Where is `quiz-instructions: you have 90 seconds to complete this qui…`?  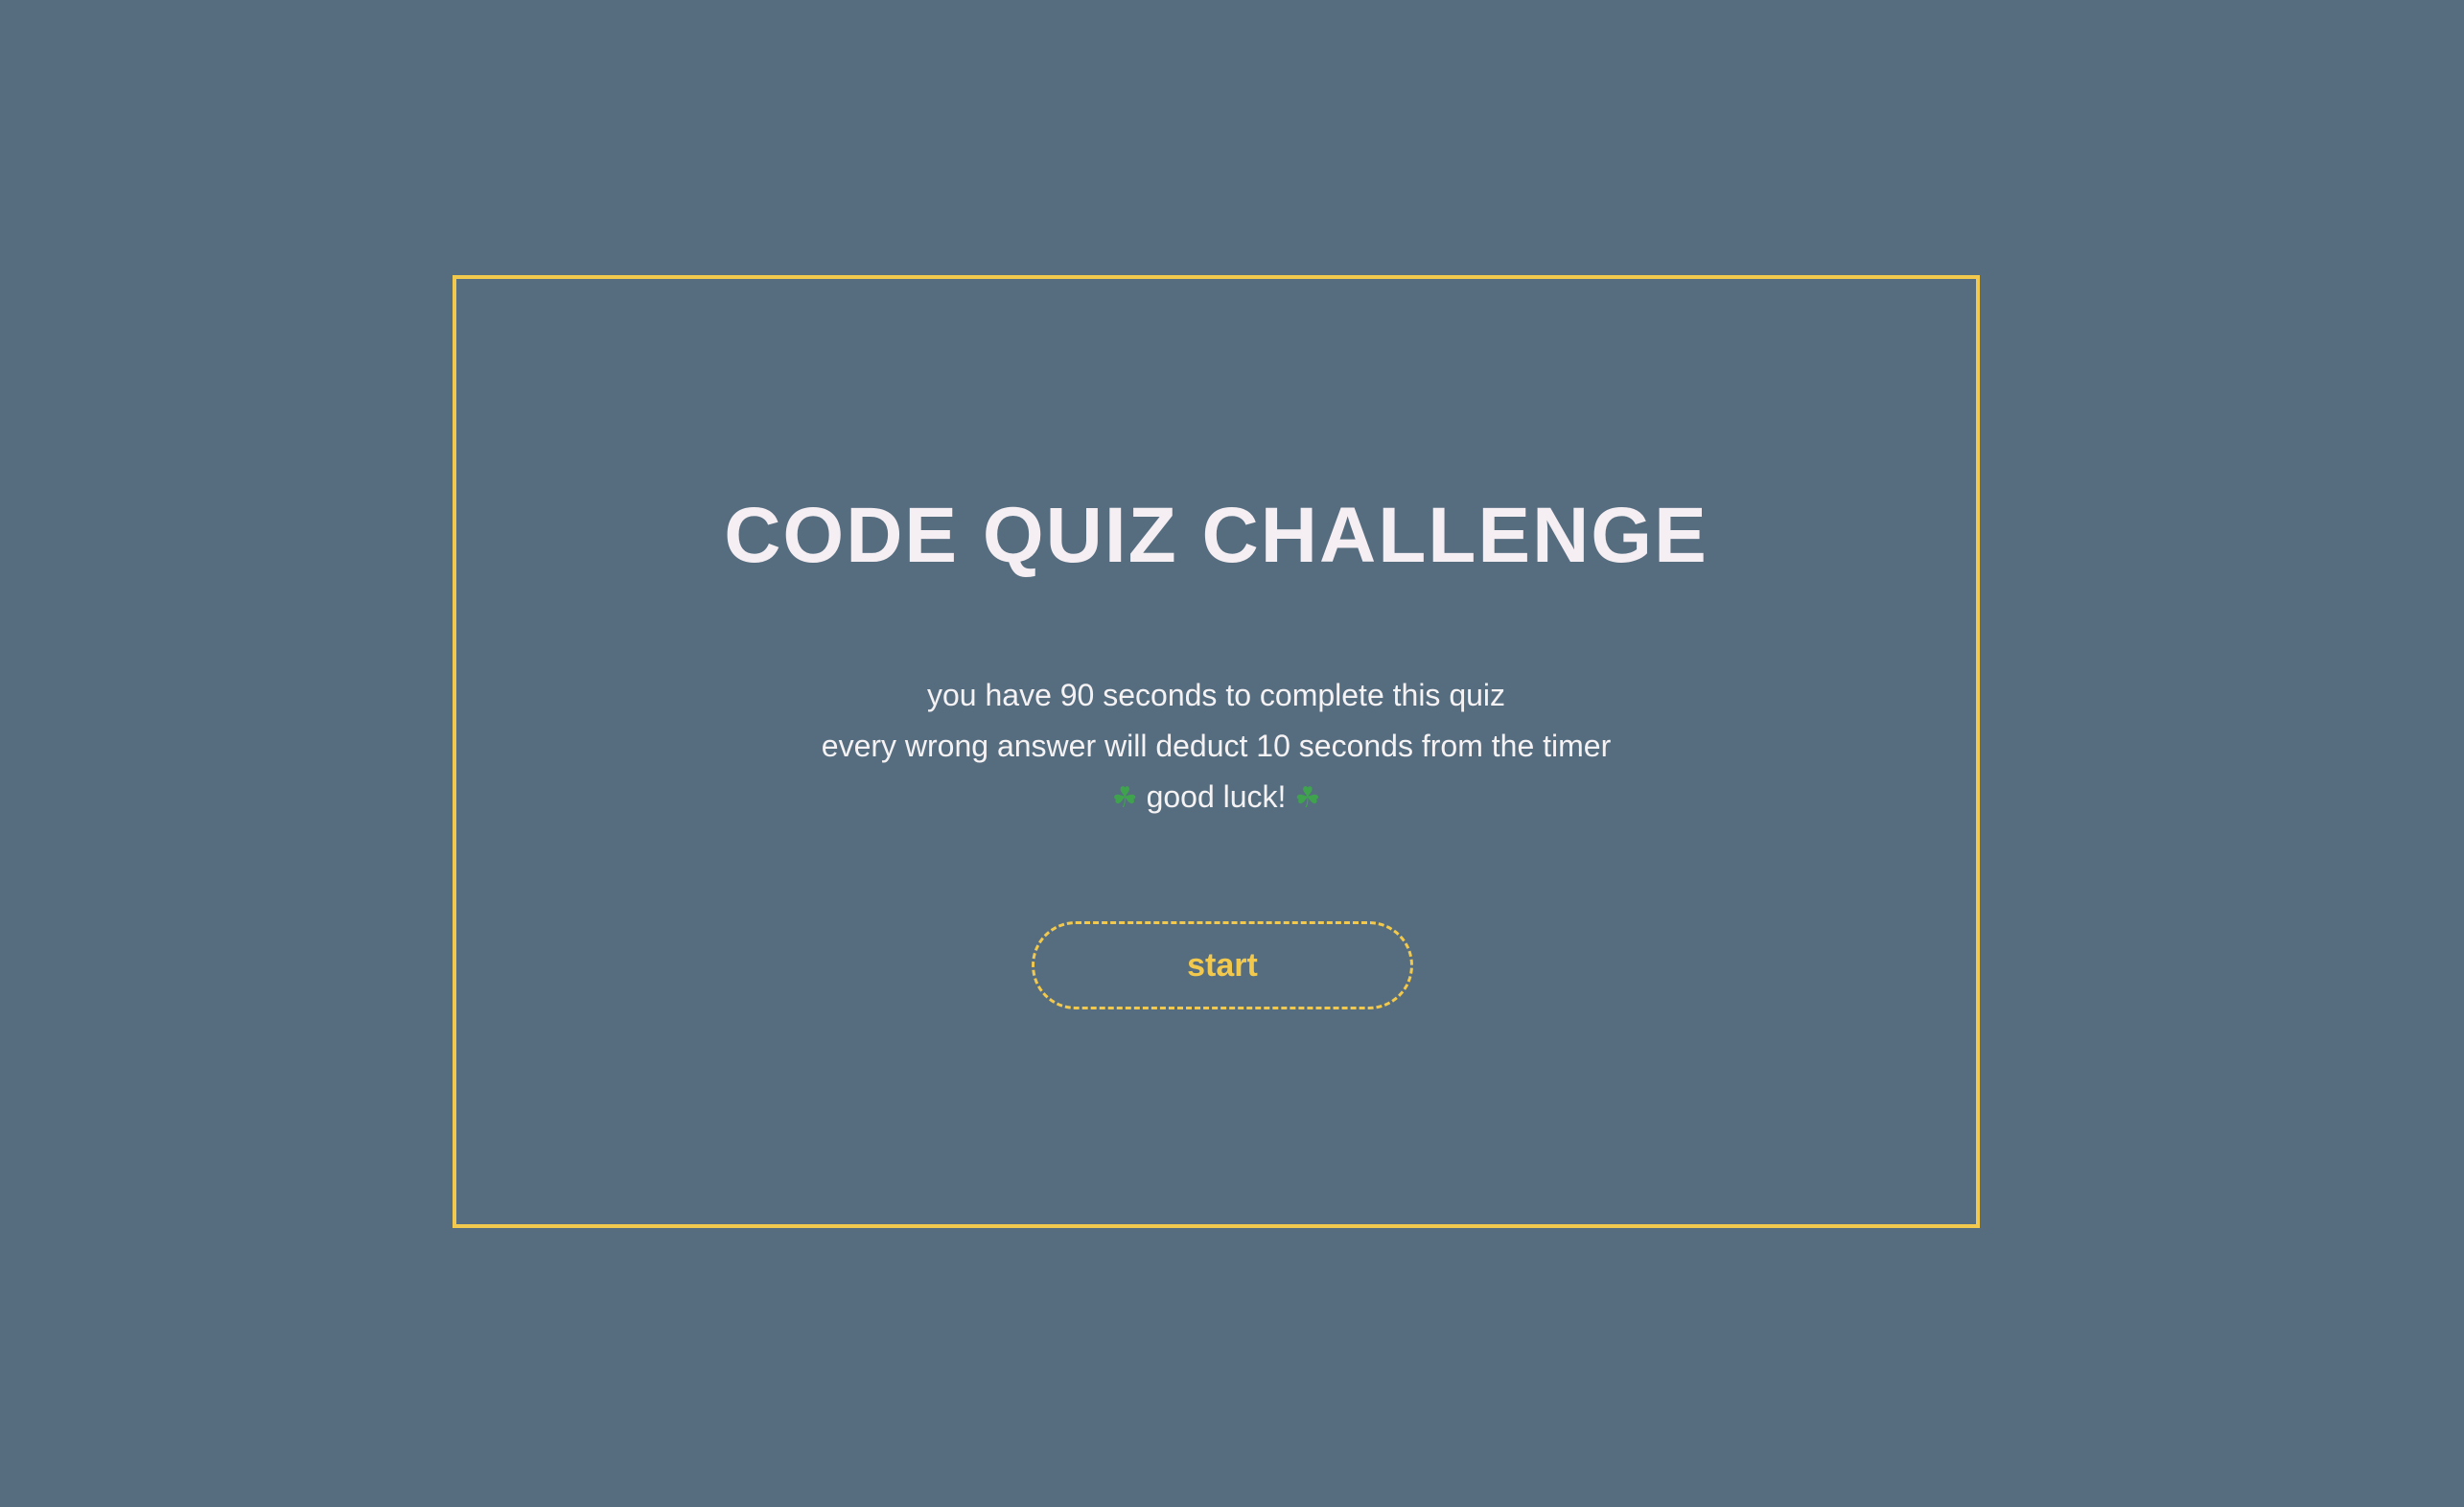
quiz-instructions: you have 90 seconds to complete this qui… is located at coordinates (1216, 746).